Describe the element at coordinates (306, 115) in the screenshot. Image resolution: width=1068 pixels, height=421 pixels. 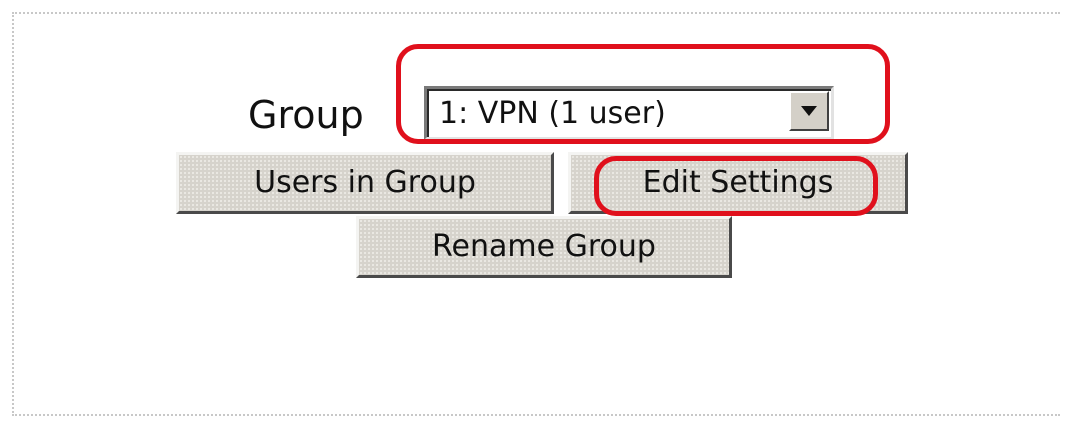
I see `group-label: Group` at that location.